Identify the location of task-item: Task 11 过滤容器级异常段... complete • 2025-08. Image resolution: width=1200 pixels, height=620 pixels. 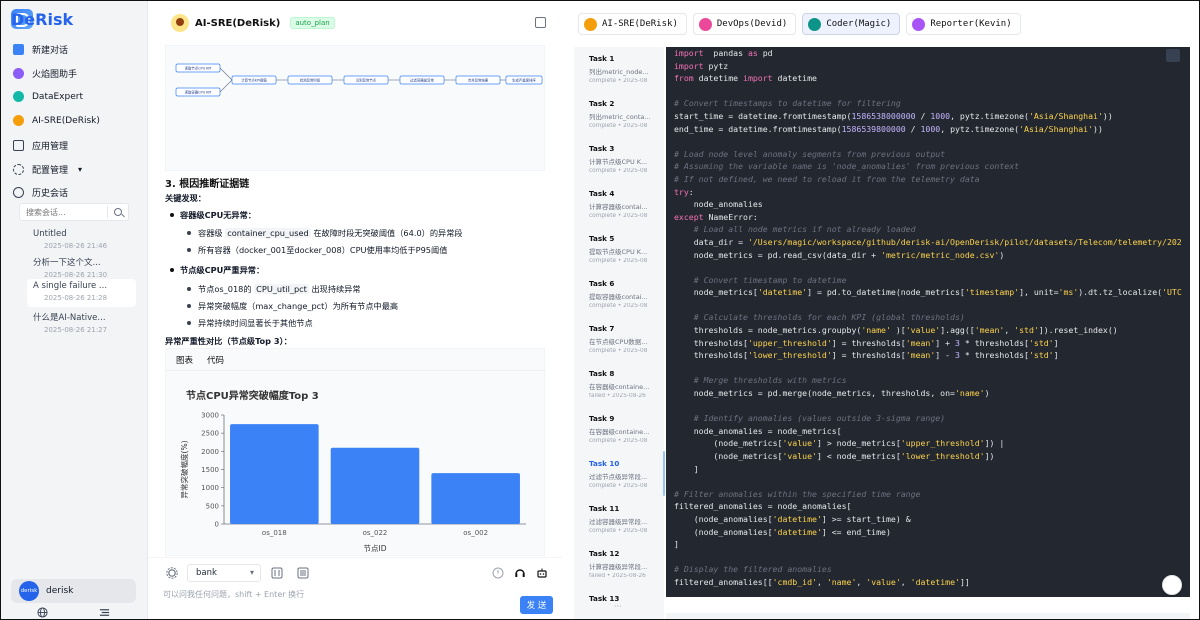
(624, 519).